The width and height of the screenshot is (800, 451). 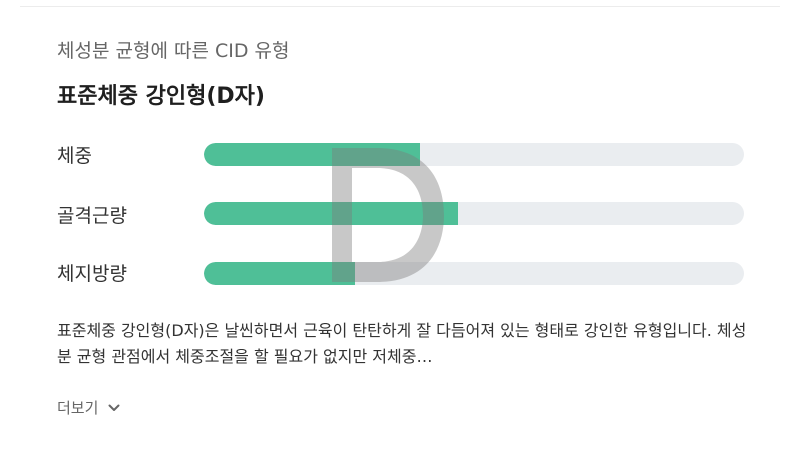 What do you see at coordinates (92, 274) in the screenshot?
I see `row-label-fat: 체지방량` at bounding box center [92, 274].